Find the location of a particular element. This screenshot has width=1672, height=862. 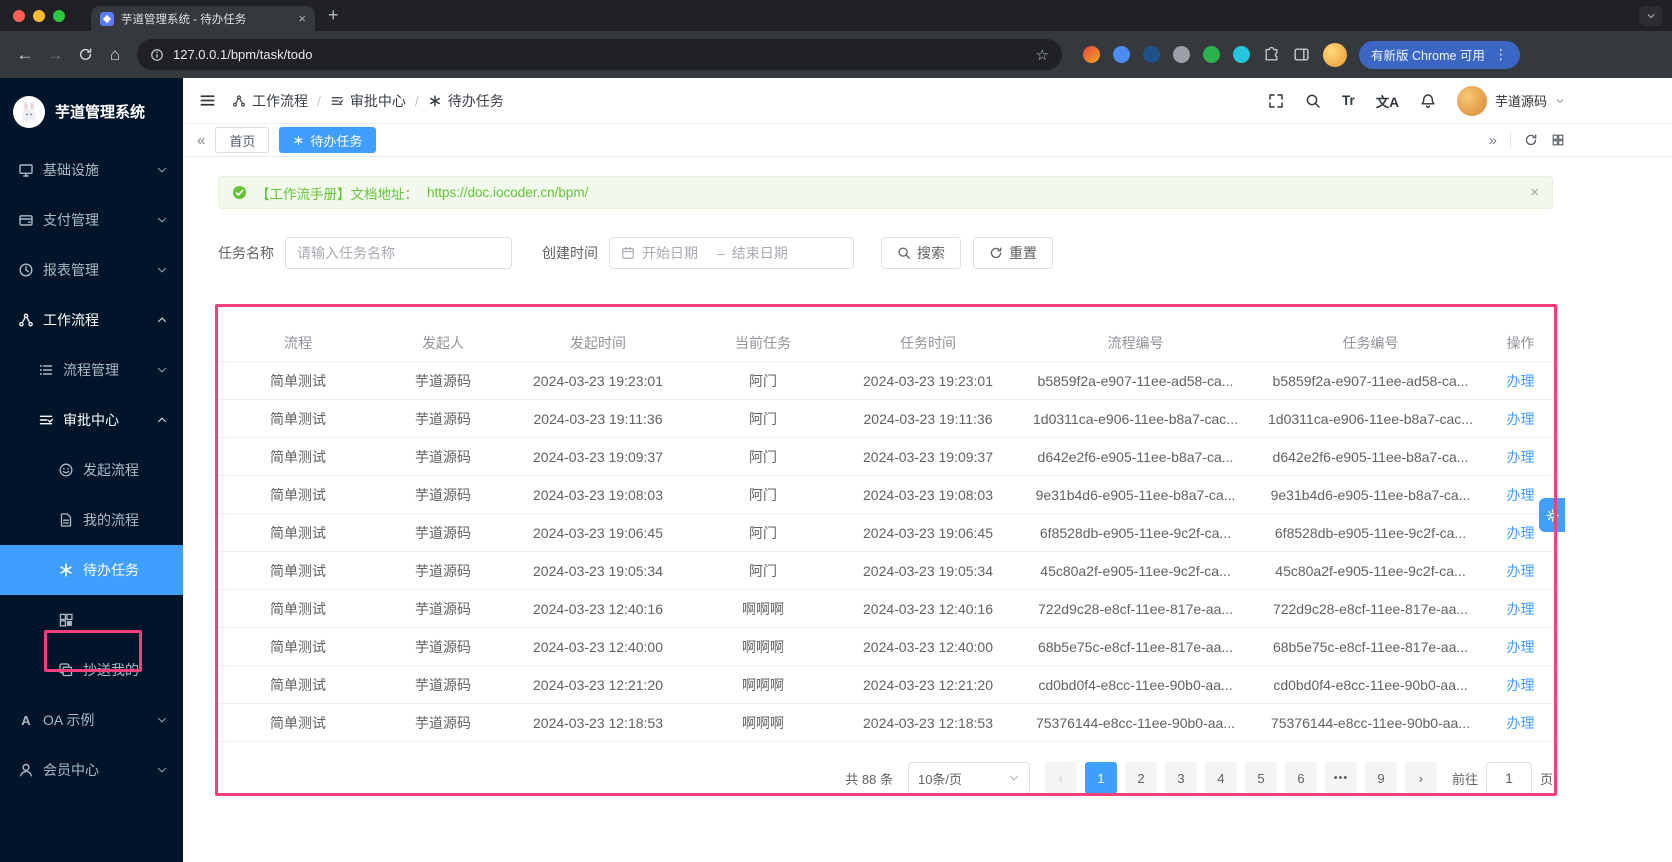

extension-green-icon is located at coordinates (1211, 54).